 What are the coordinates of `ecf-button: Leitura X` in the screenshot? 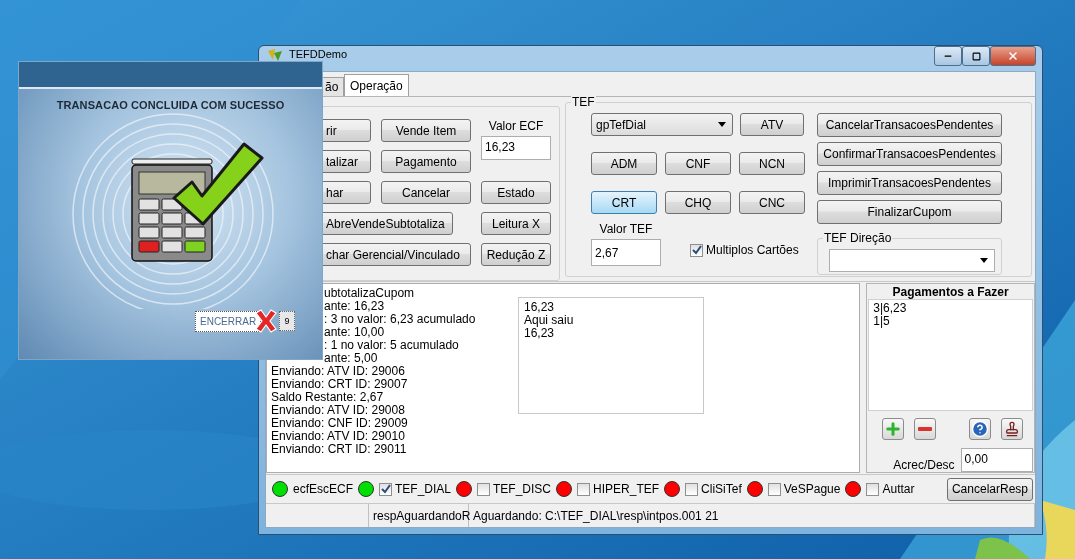 It's located at (516, 223).